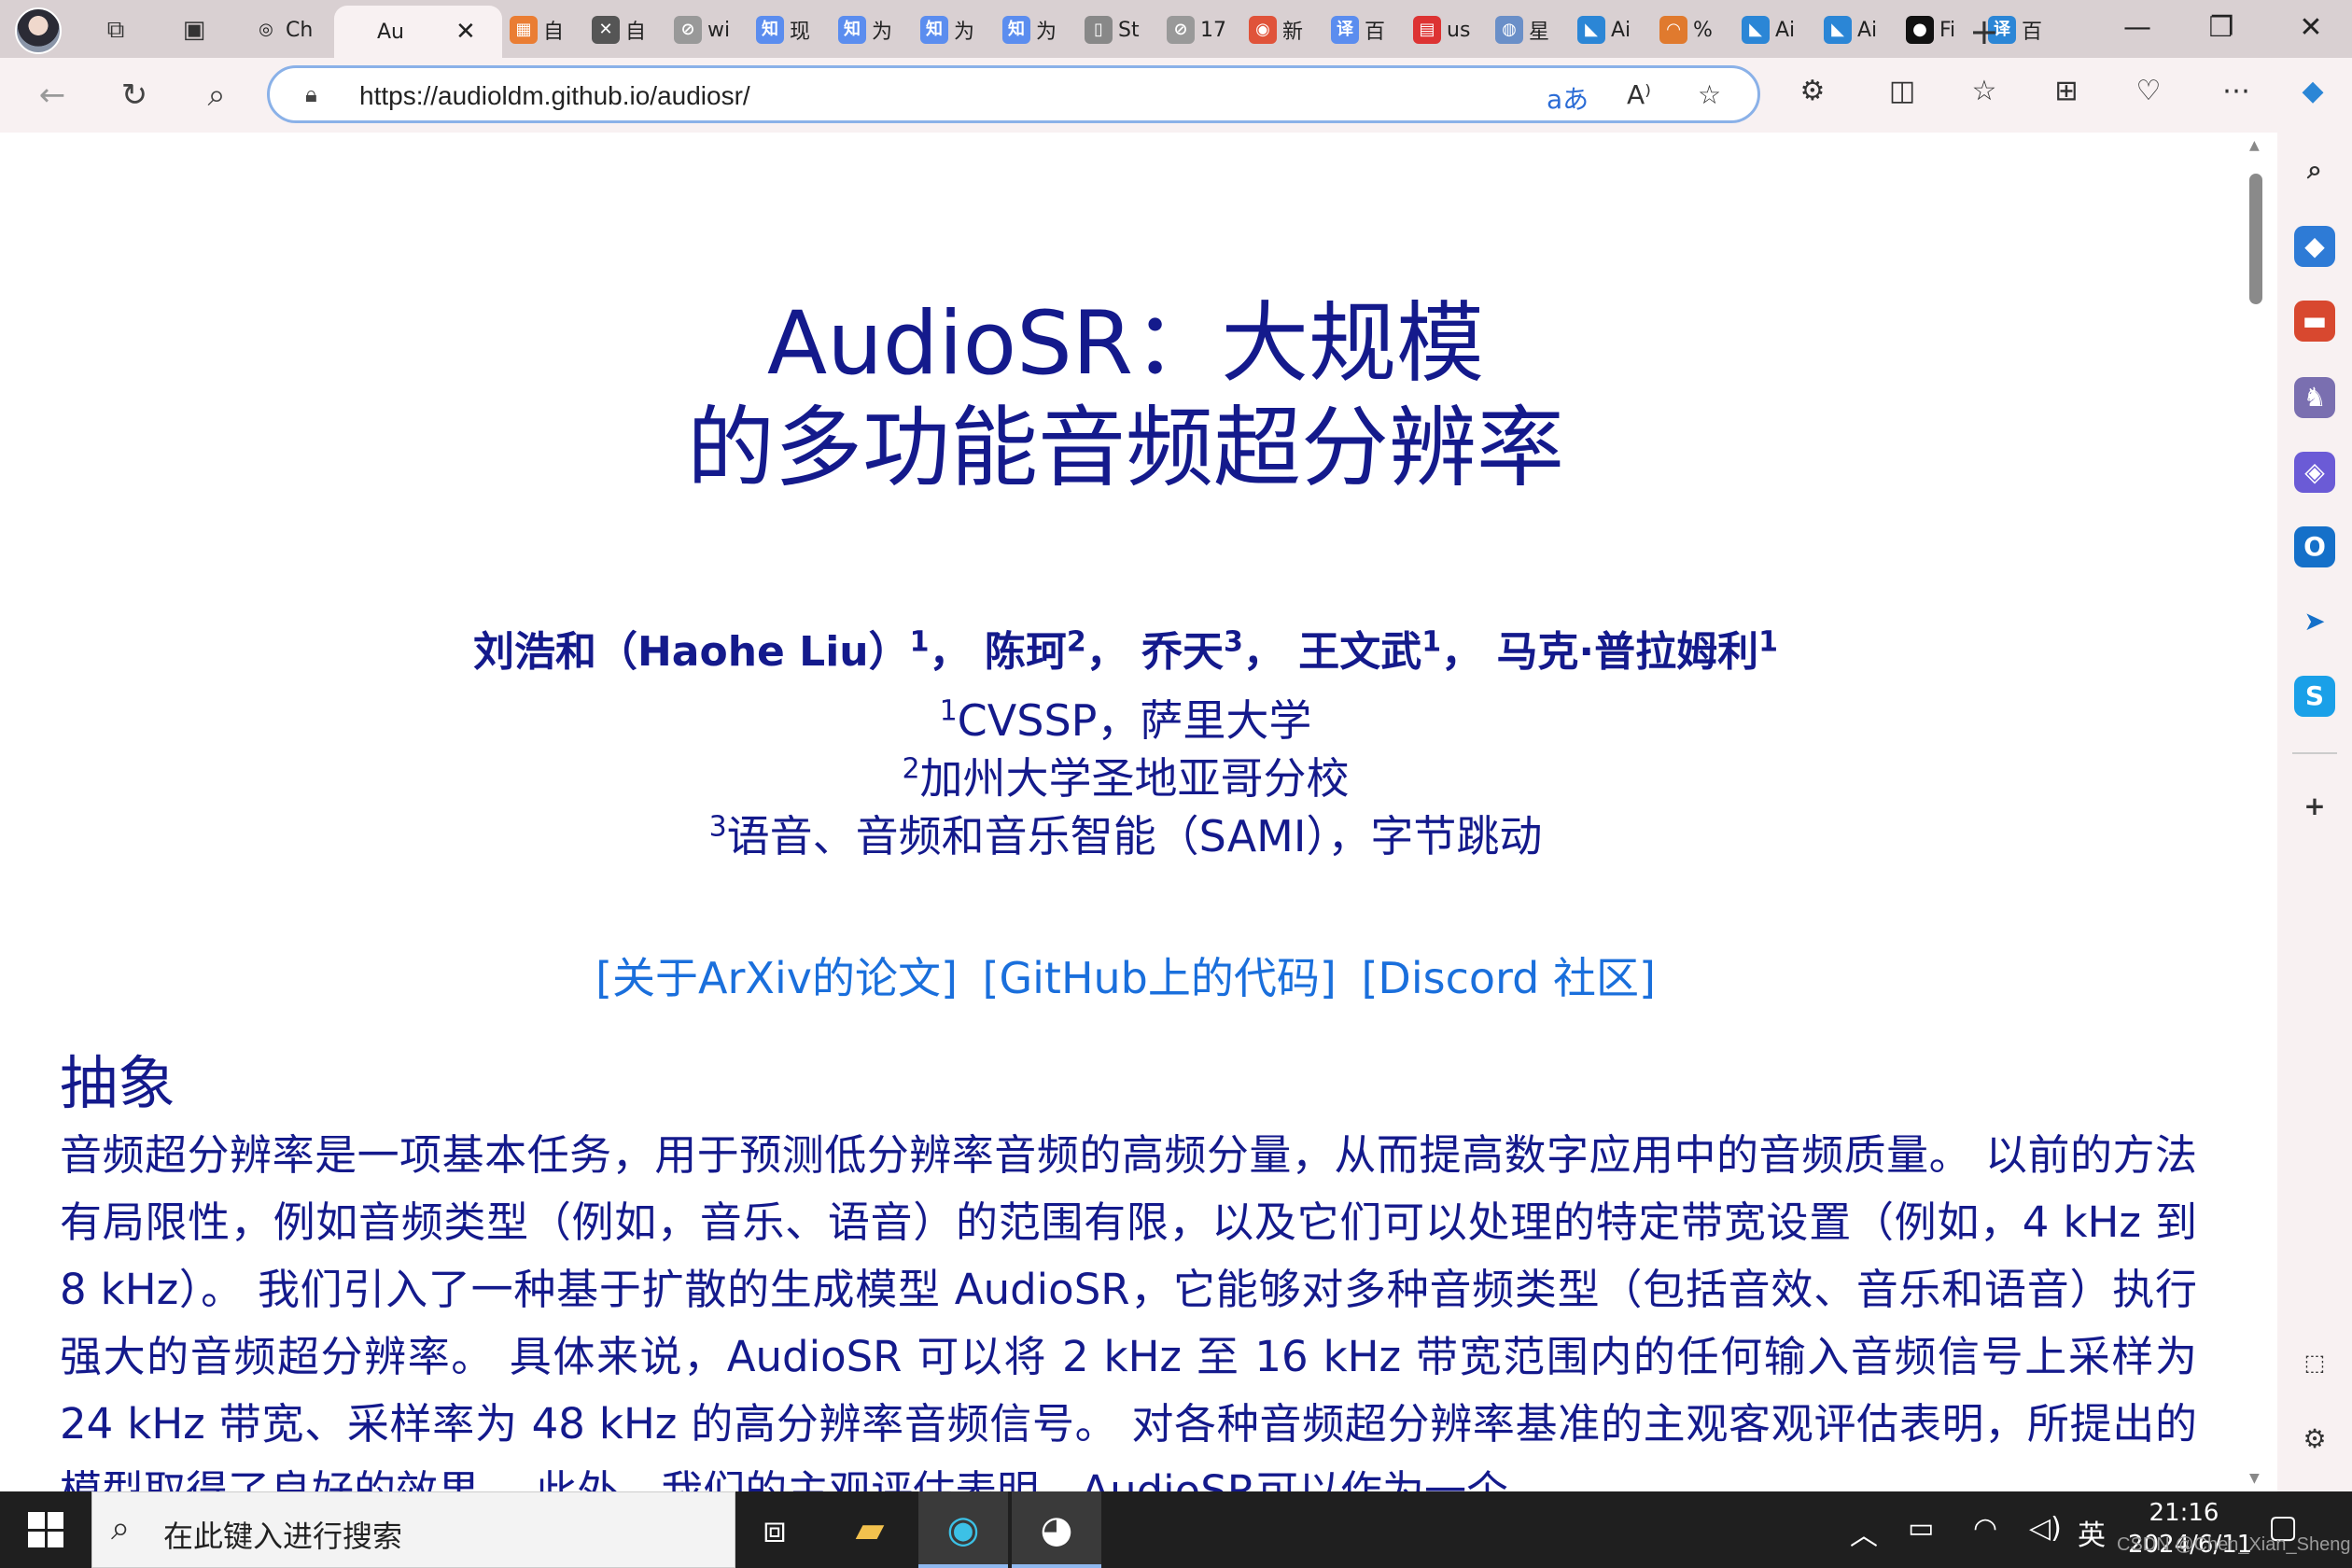 Image resolution: width=2352 pixels, height=1568 pixels. What do you see at coordinates (2314, 696) in the screenshot?
I see `sidebar-skype-icon: S` at bounding box center [2314, 696].